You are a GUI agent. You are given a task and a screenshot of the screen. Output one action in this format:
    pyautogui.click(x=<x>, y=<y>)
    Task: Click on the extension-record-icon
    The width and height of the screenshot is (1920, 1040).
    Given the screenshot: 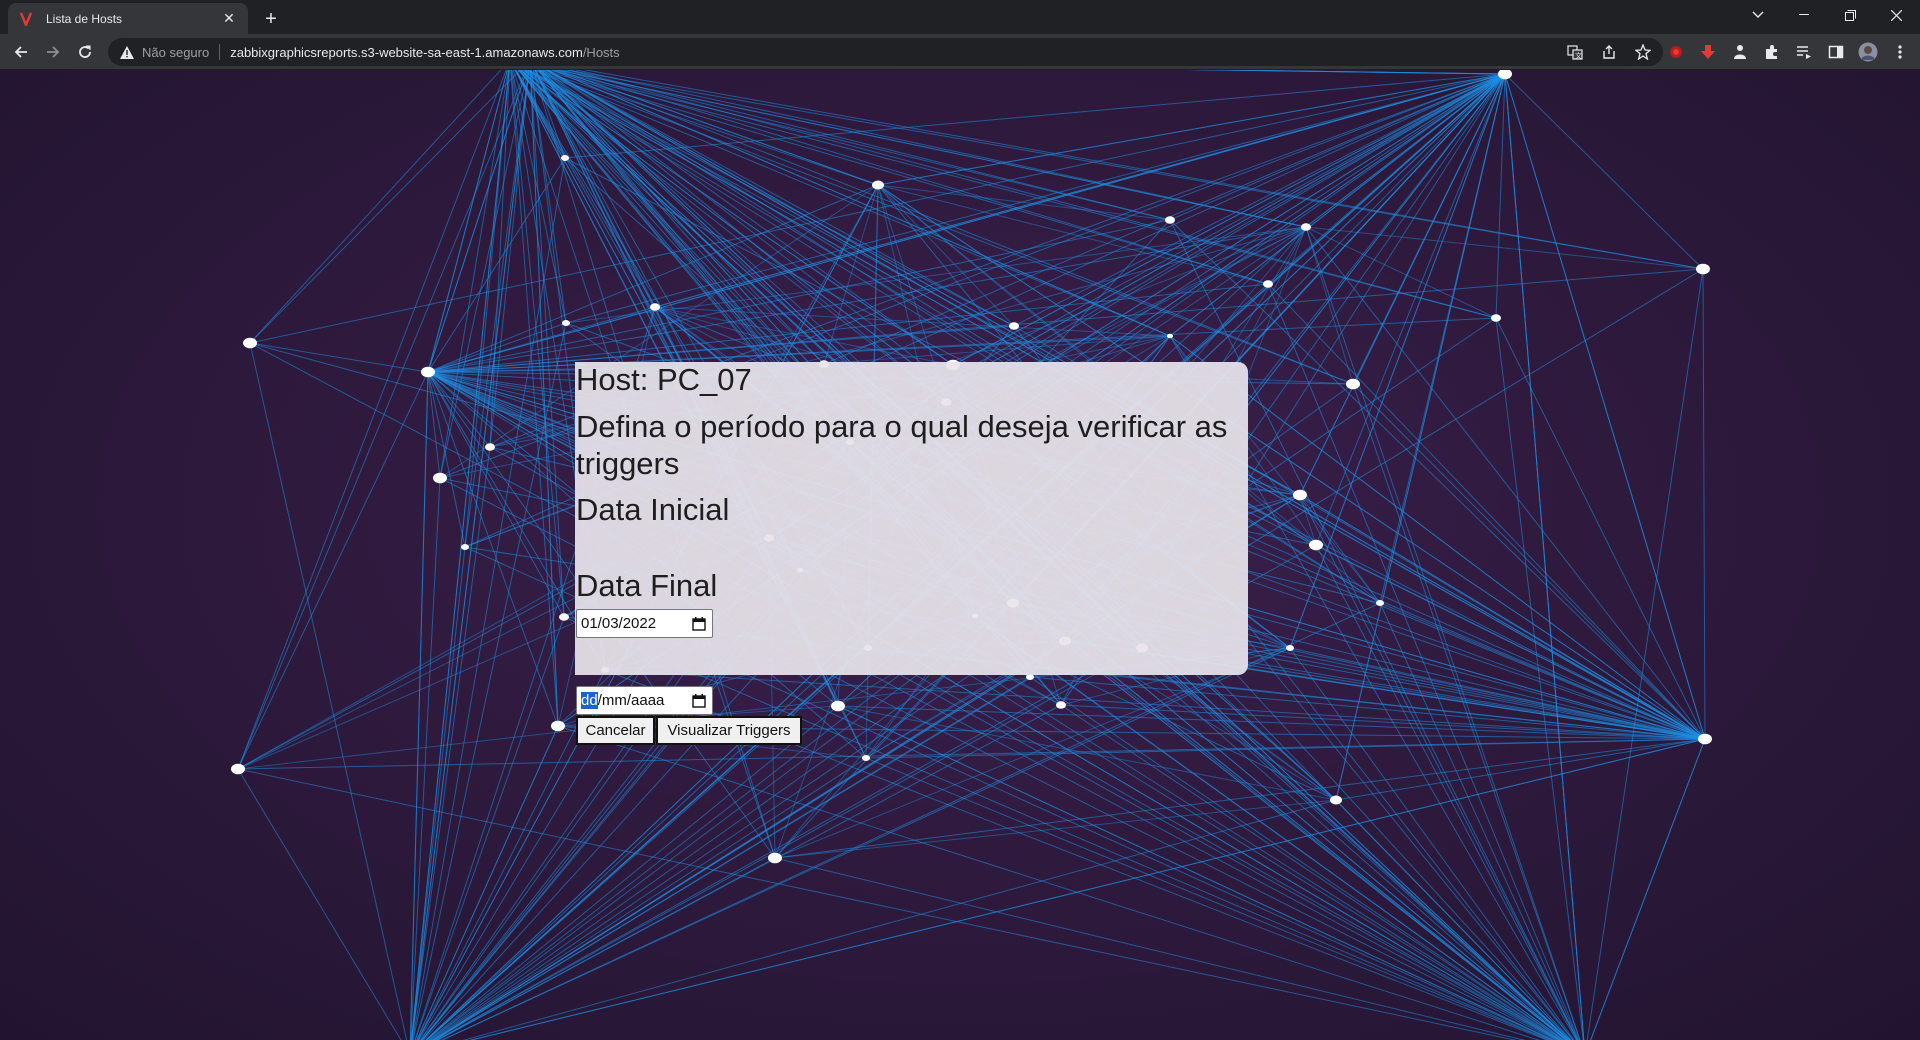 What is the action you would take?
    pyautogui.click(x=1676, y=52)
    